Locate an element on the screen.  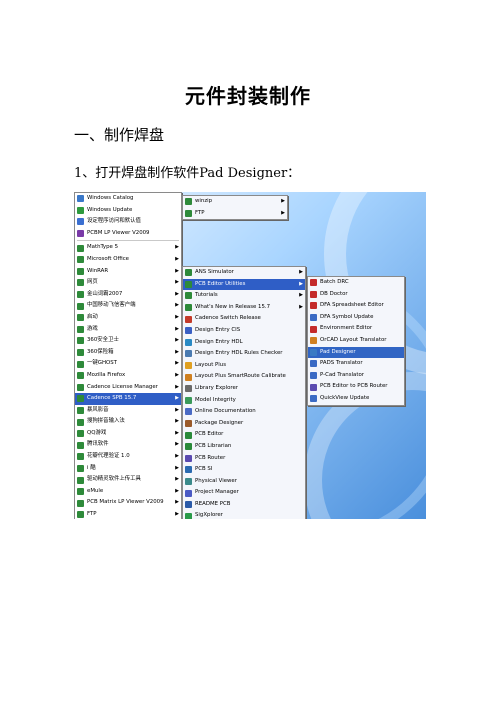
viewer-icon is located at coordinates (188, 481).